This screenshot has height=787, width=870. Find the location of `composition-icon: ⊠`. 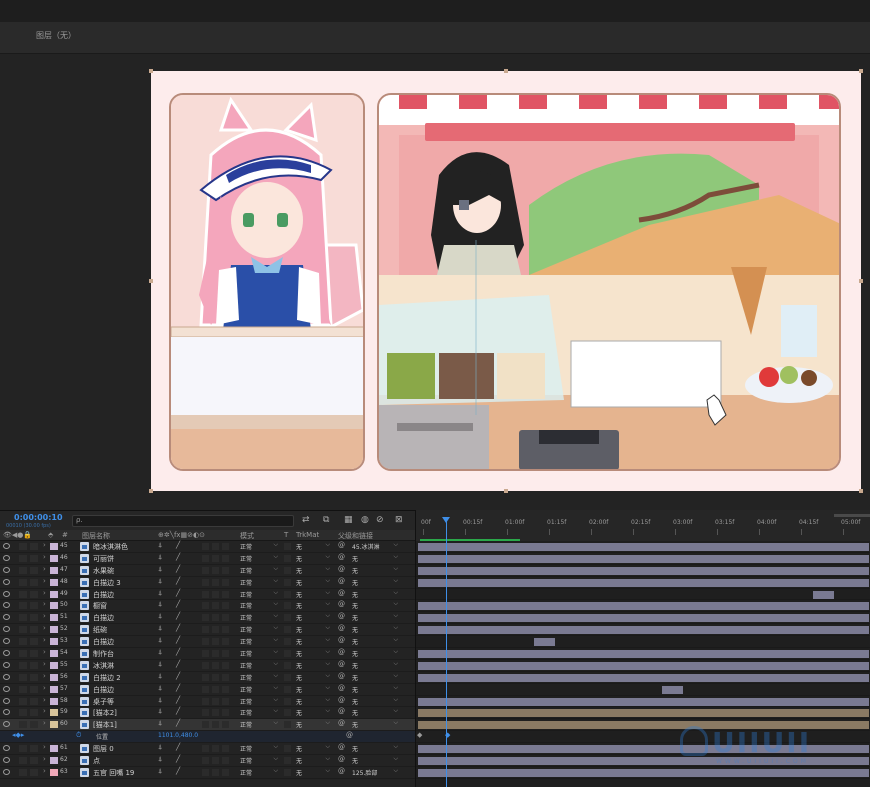

composition-icon: ⊠ is located at coordinates (399, 520).